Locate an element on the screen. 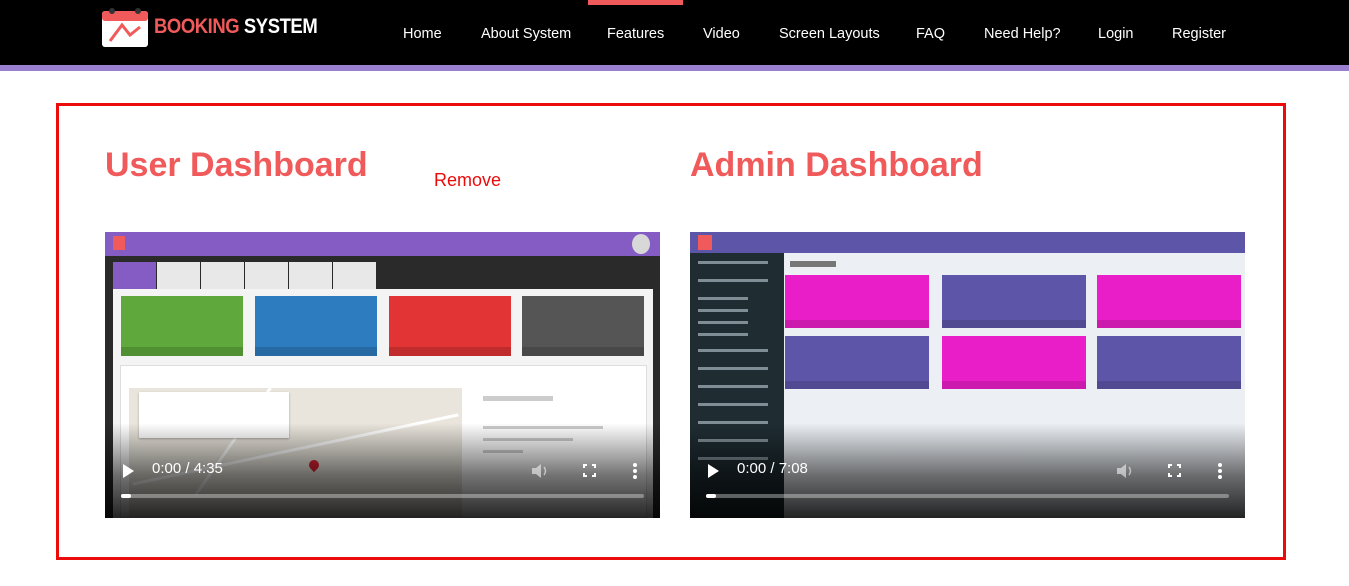 This screenshot has width=1349, height=586. nav-link-video: Video is located at coordinates (721, 34).